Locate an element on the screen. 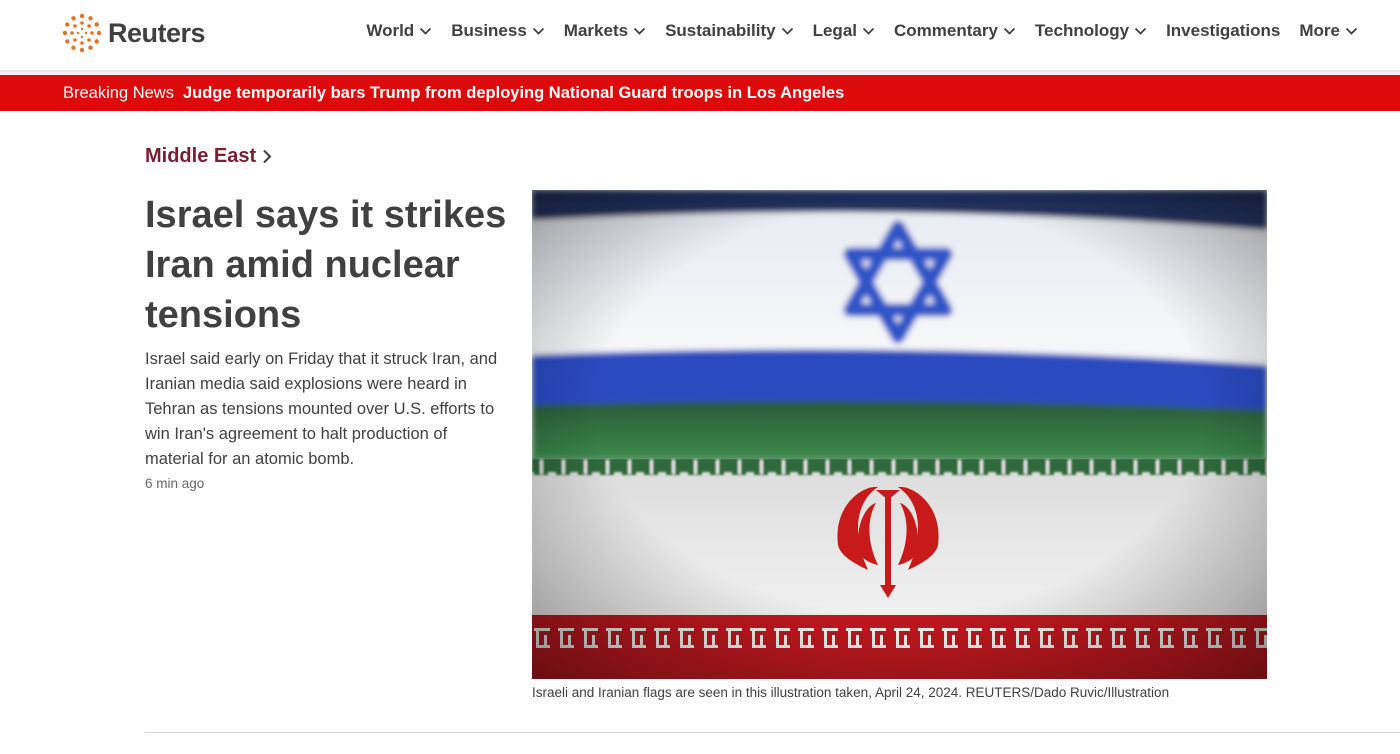  breaking-news-label: Breaking News is located at coordinates (118, 92).